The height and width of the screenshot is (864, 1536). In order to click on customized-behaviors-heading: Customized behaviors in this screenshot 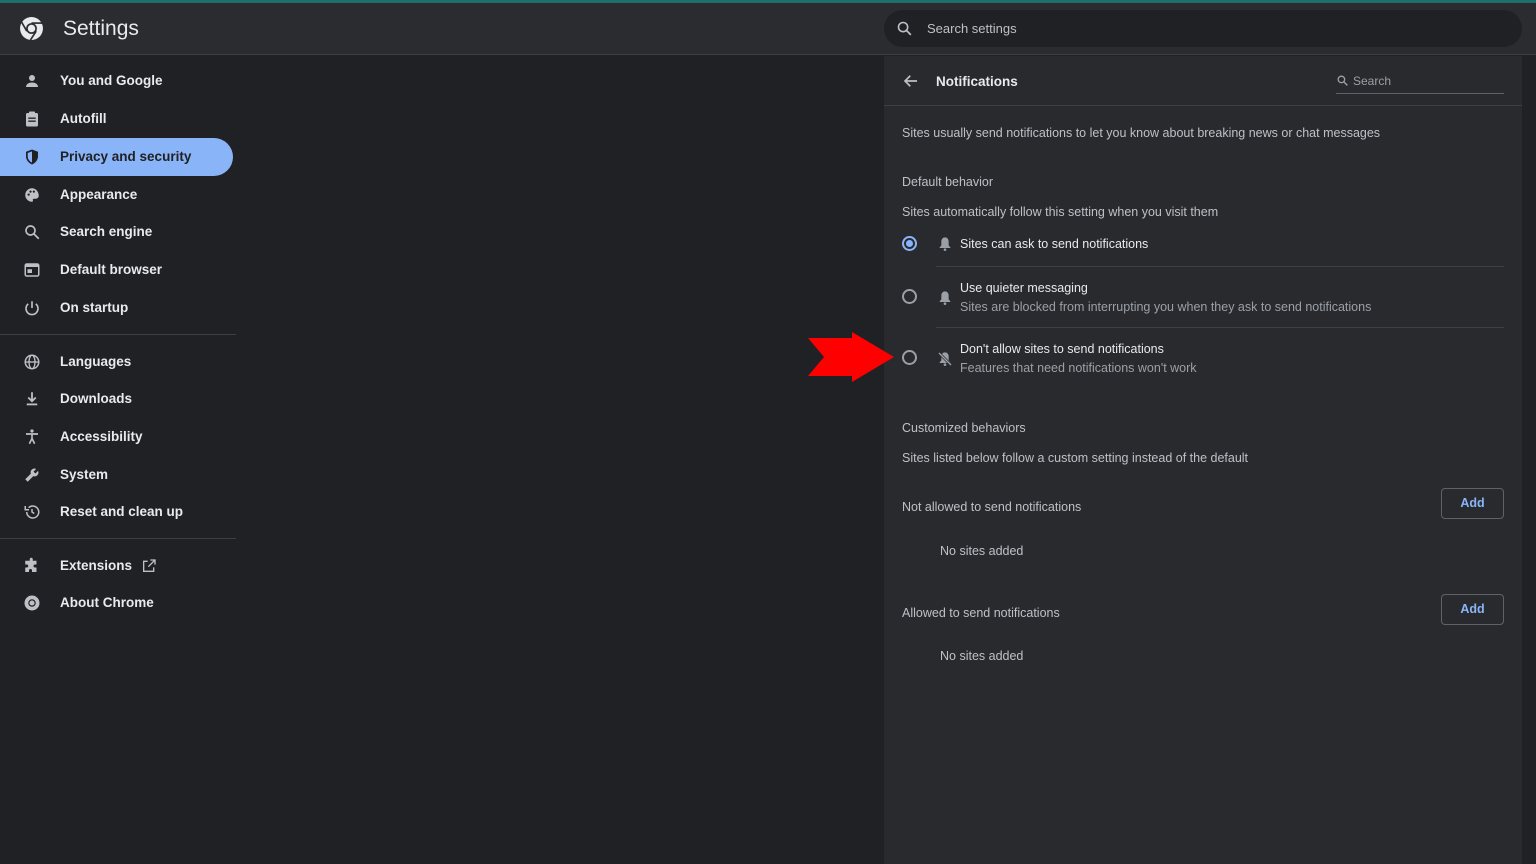, I will do `click(964, 428)`.